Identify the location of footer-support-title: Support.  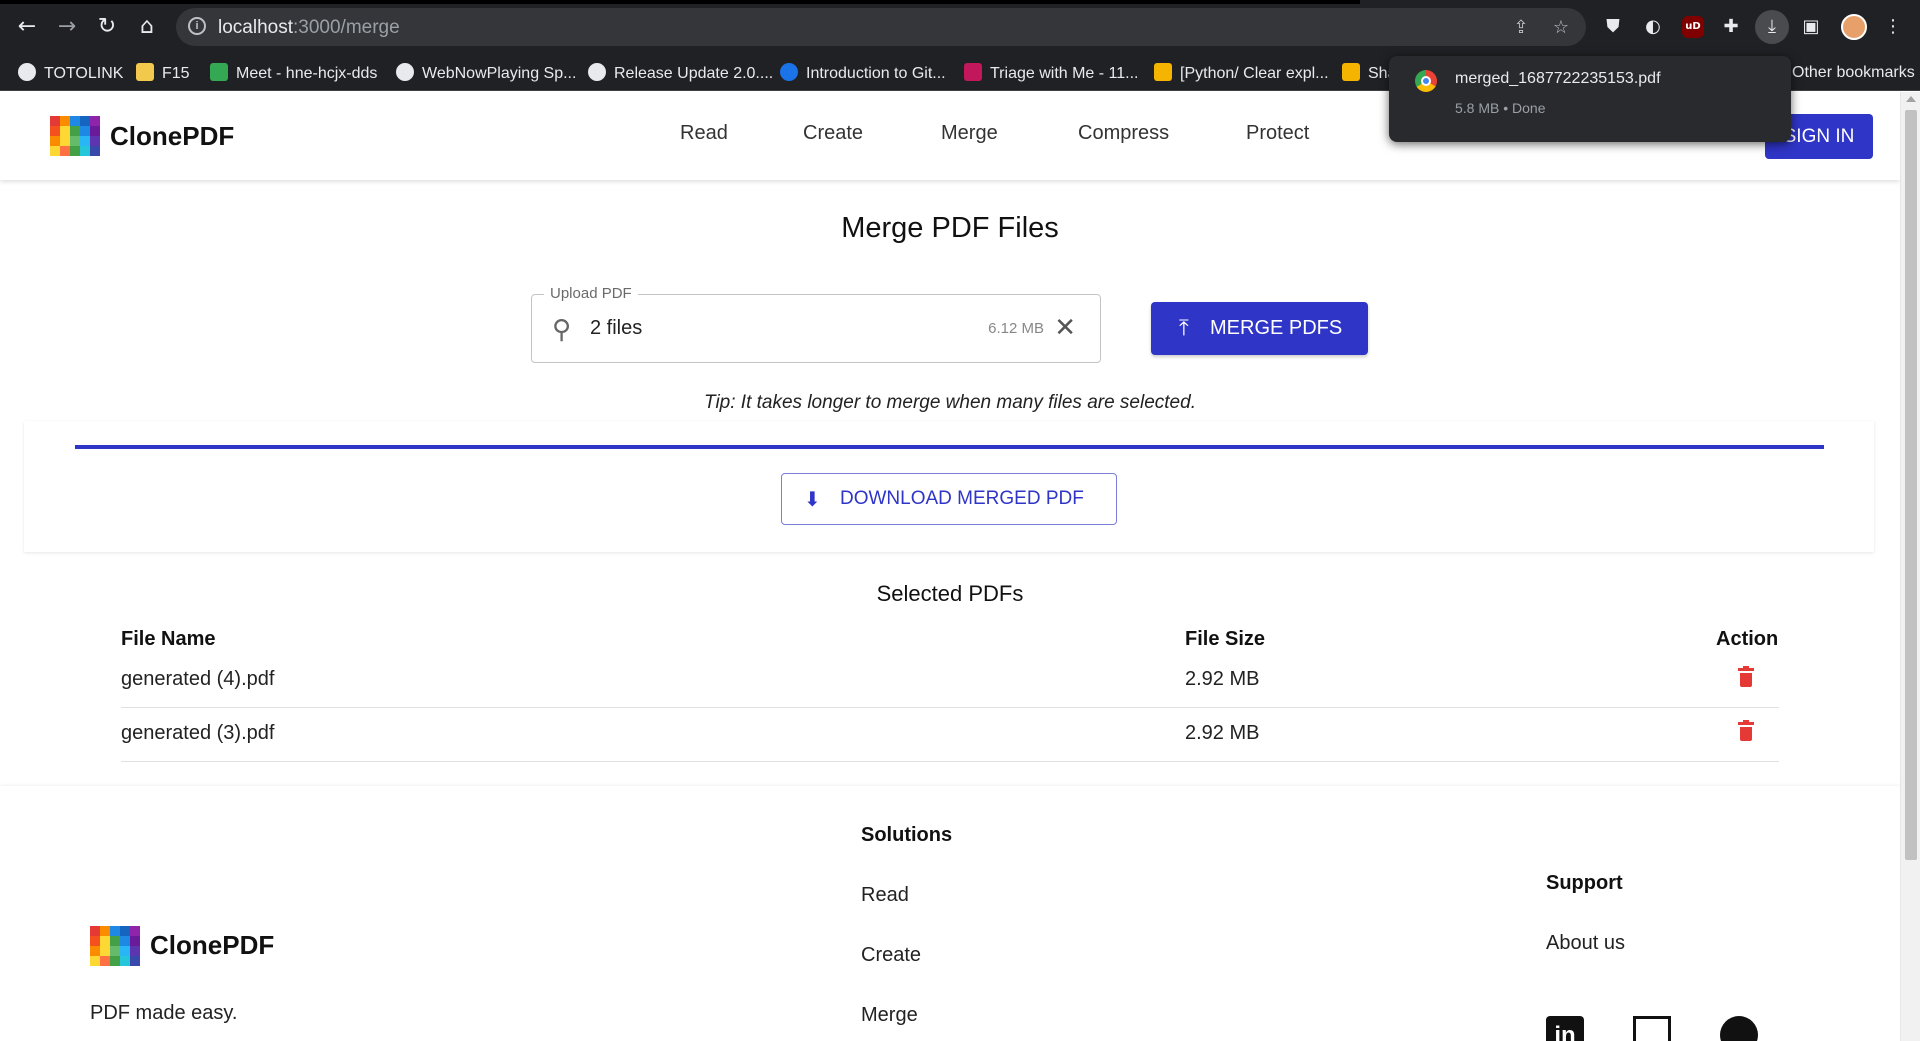
(1584, 883).